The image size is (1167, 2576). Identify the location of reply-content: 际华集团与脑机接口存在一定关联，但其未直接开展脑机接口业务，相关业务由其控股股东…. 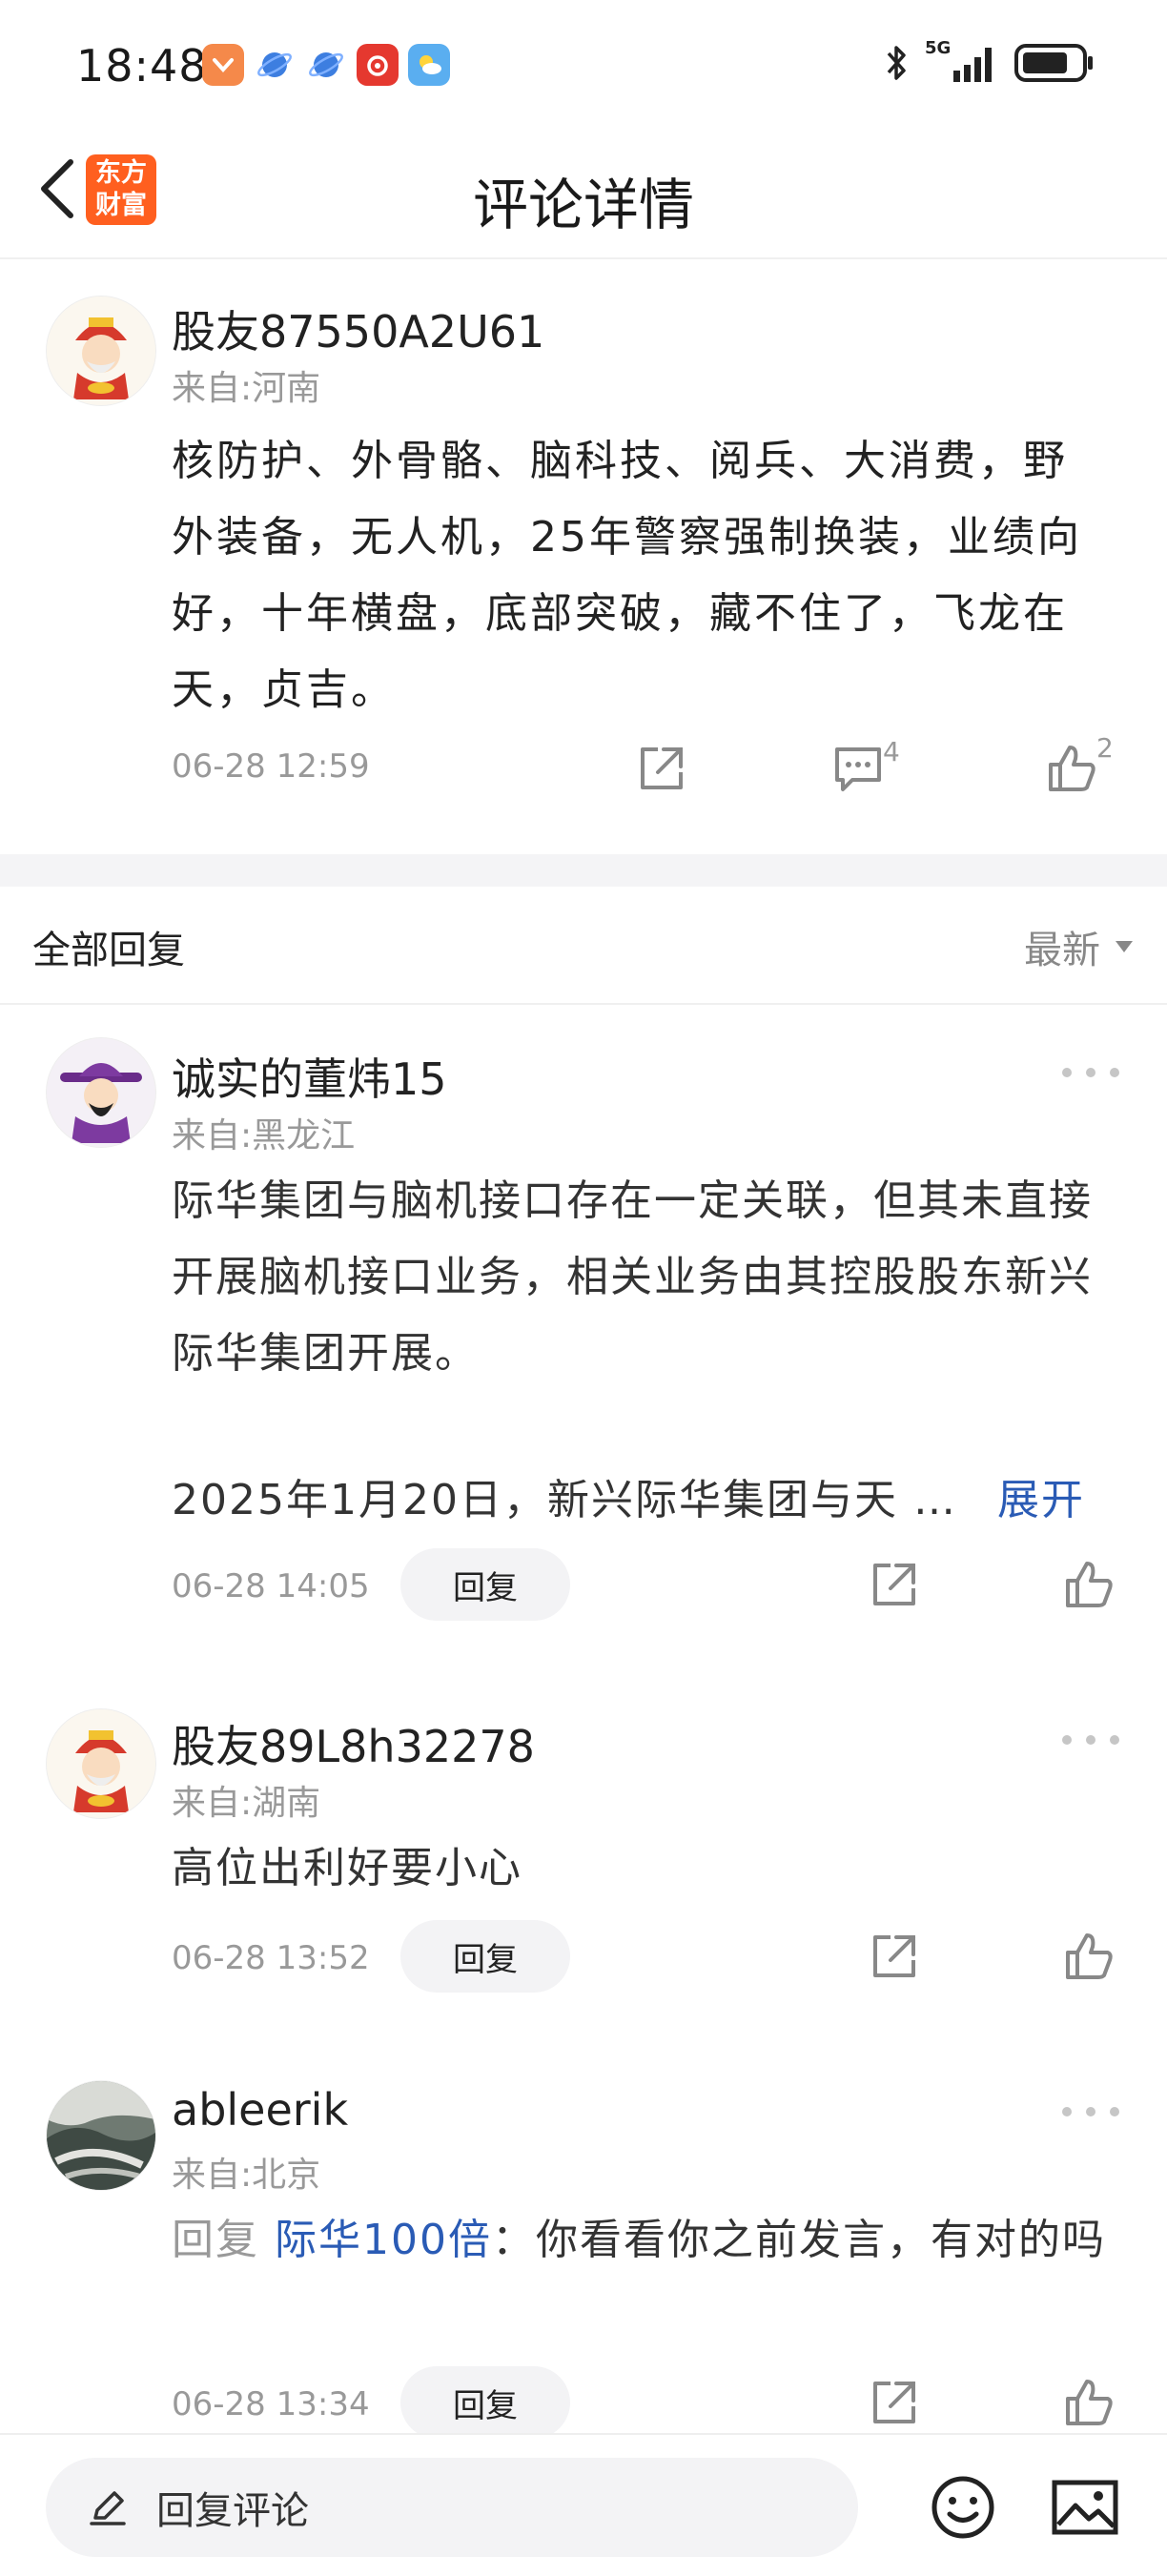
(632, 1277).